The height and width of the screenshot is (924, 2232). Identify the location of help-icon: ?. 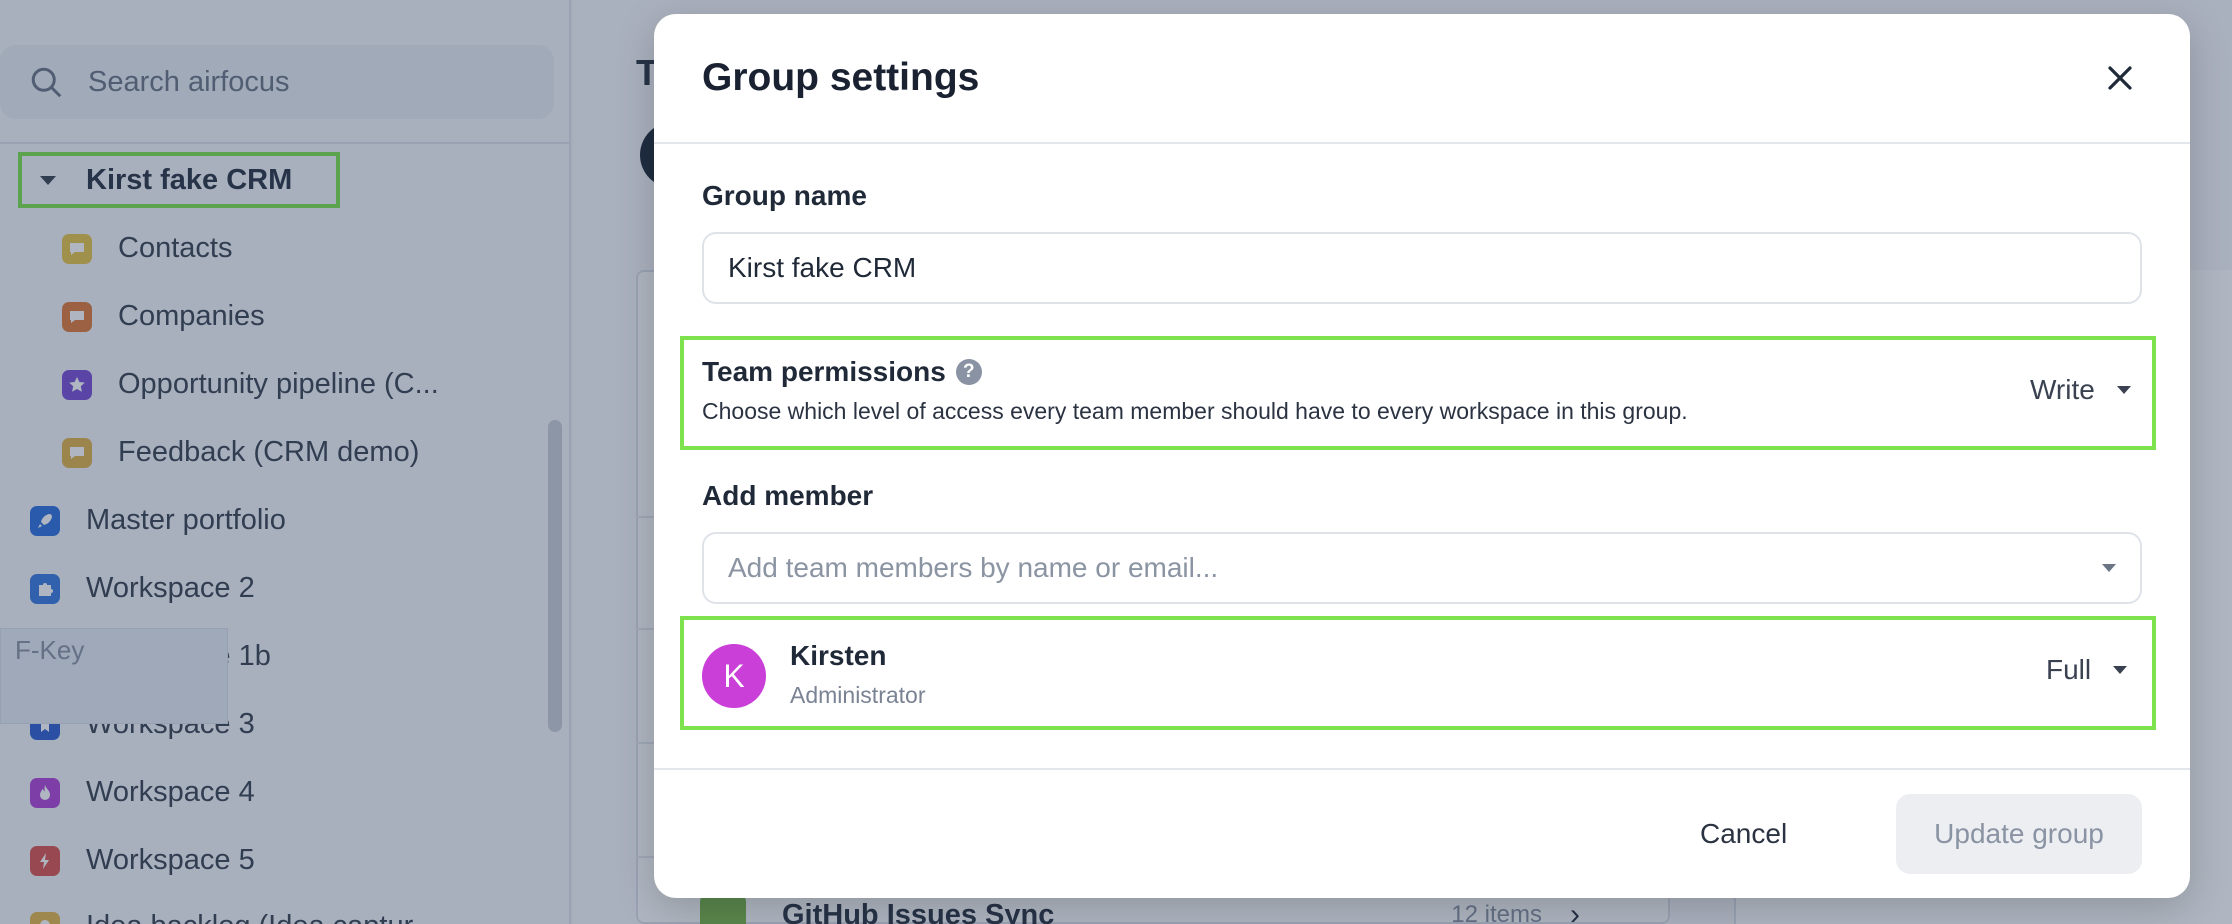
(968, 372).